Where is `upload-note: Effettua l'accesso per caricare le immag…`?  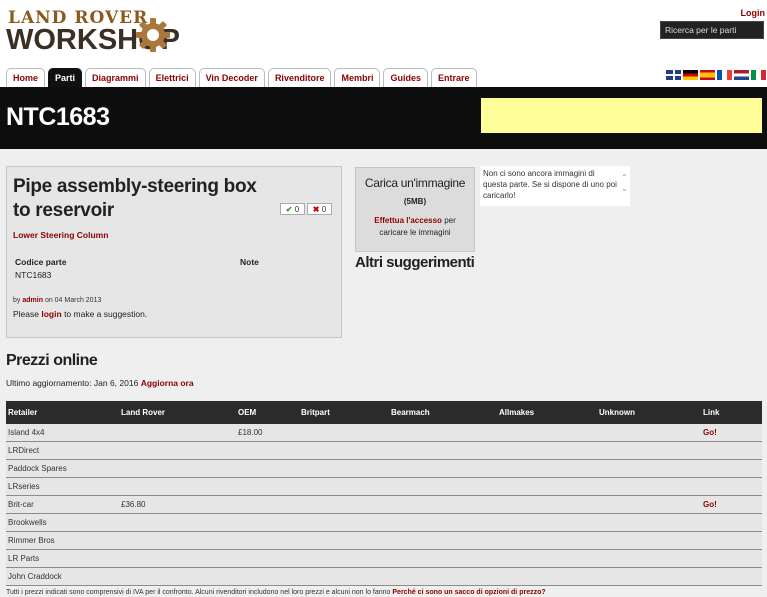
upload-note: Effettua l'accesso per caricare le immag… is located at coordinates (415, 227).